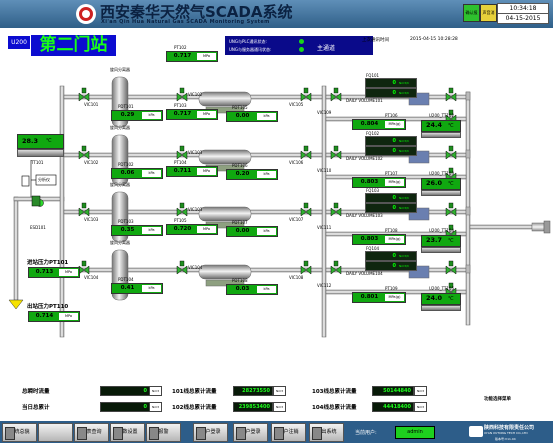 The height and width of the screenshot is (443, 553). What do you see at coordinates (40, 153) in the screenshot?
I see `inlet-temp-gauge` at bounding box center [40, 153].